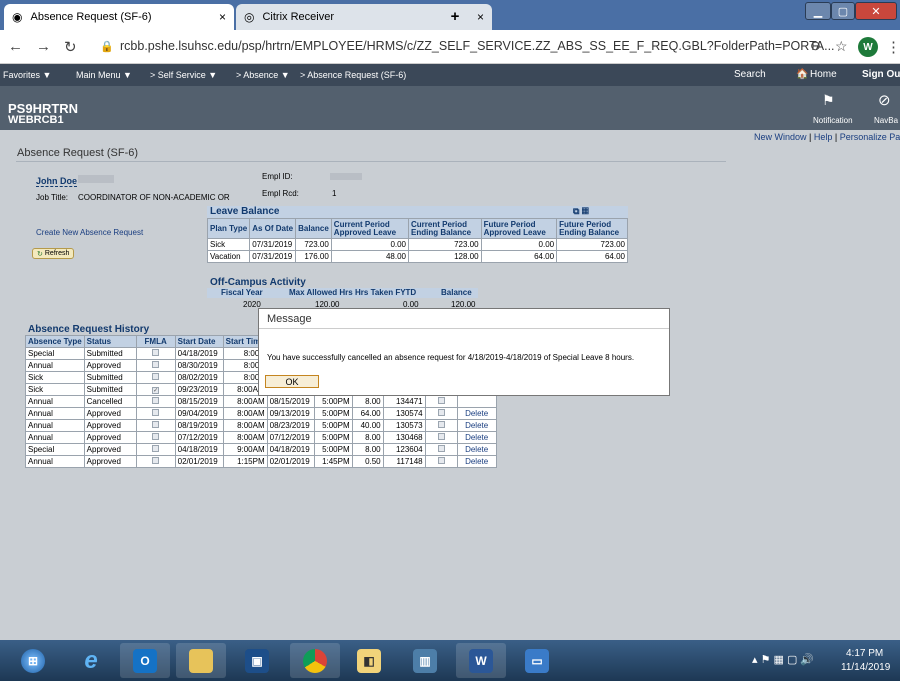  Describe the element at coordinates (441, 437) in the screenshot. I see `flag-cell` at that location.